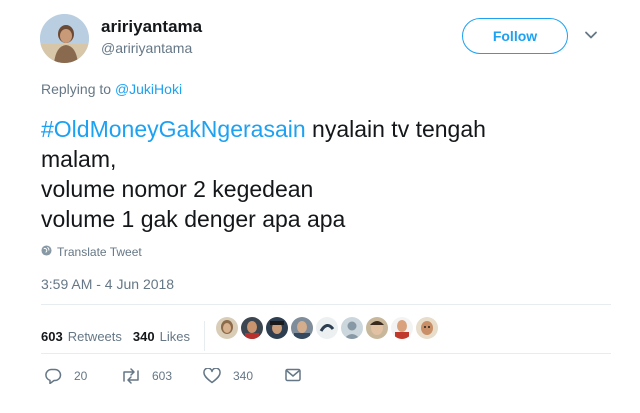 This screenshot has height=413, width=640. I want to click on reply-action: 20, so click(65, 376).